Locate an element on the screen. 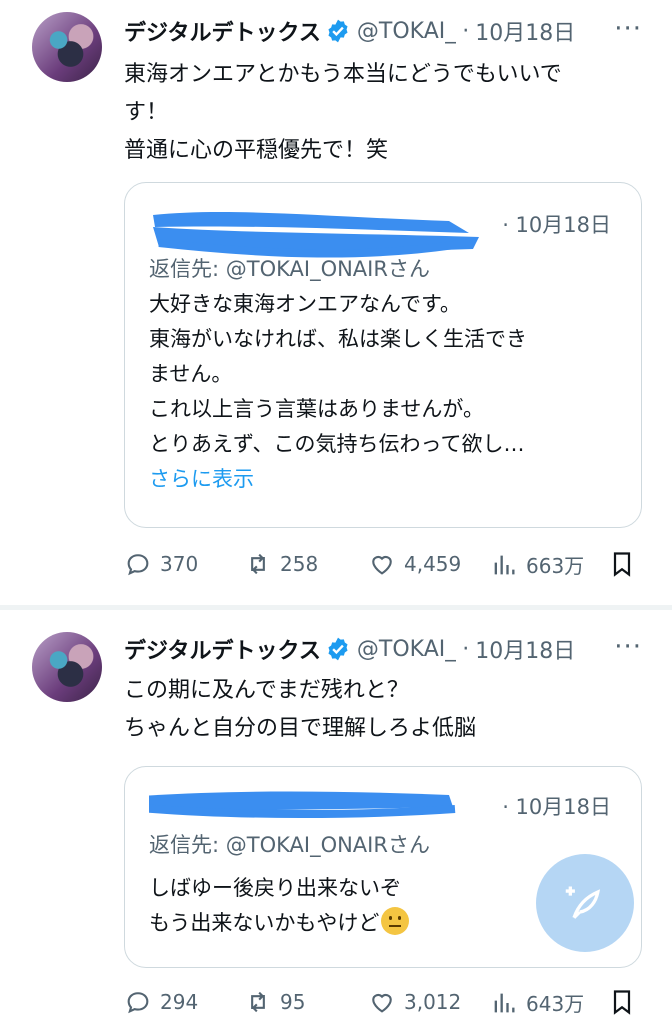 The width and height of the screenshot is (672, 1028). tweet-text: この期に及んでまだ残れと？ ちゃんと自分の目で理解しろよ低脳 is located at coordinates (384, 710).